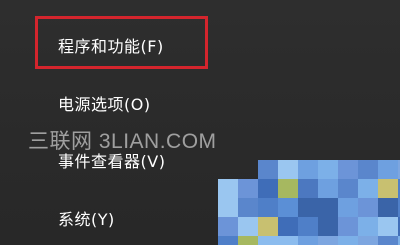 This screenshot has height=245, width=400. What do you see at coordinates (86, 218) in the screenshot?
I see `menu-item-system: 系统(Y)` at bounding box center [86, 218].